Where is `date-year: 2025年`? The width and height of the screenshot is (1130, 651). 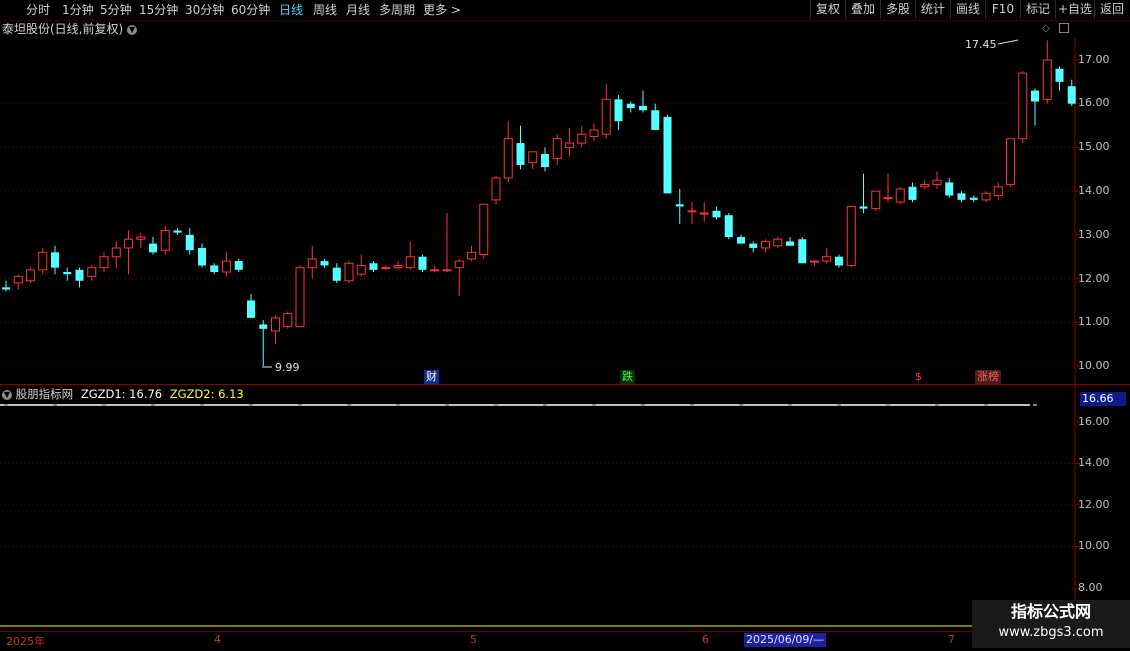 date-year: 2025年 is located at coordinates (25, 641).